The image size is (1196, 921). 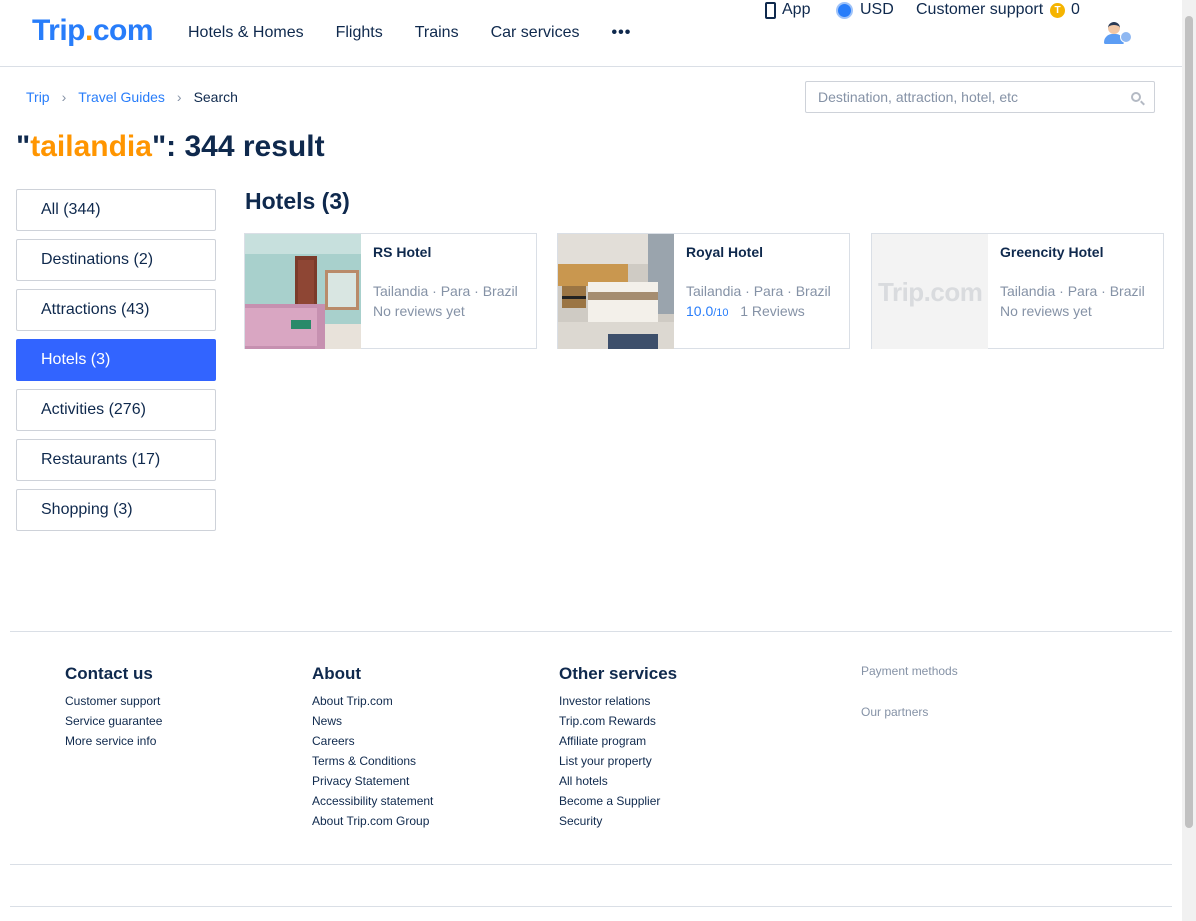 What do you see at coordinates (372, 761) in the screenshot?
I see `footer-link: Terms & Conditions` at bounding box center [372, 761].